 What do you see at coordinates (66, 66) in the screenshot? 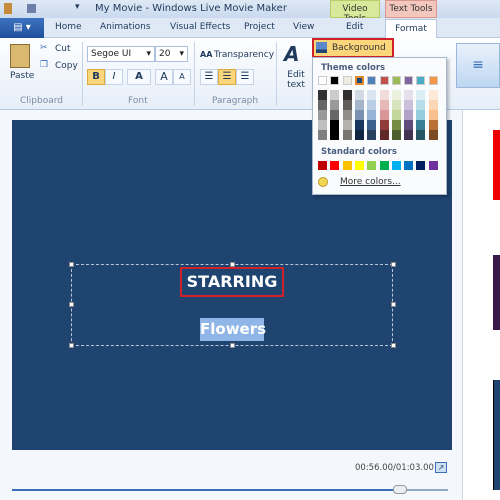
I see `copy-button: Copy` at bounding box center [66, 66].